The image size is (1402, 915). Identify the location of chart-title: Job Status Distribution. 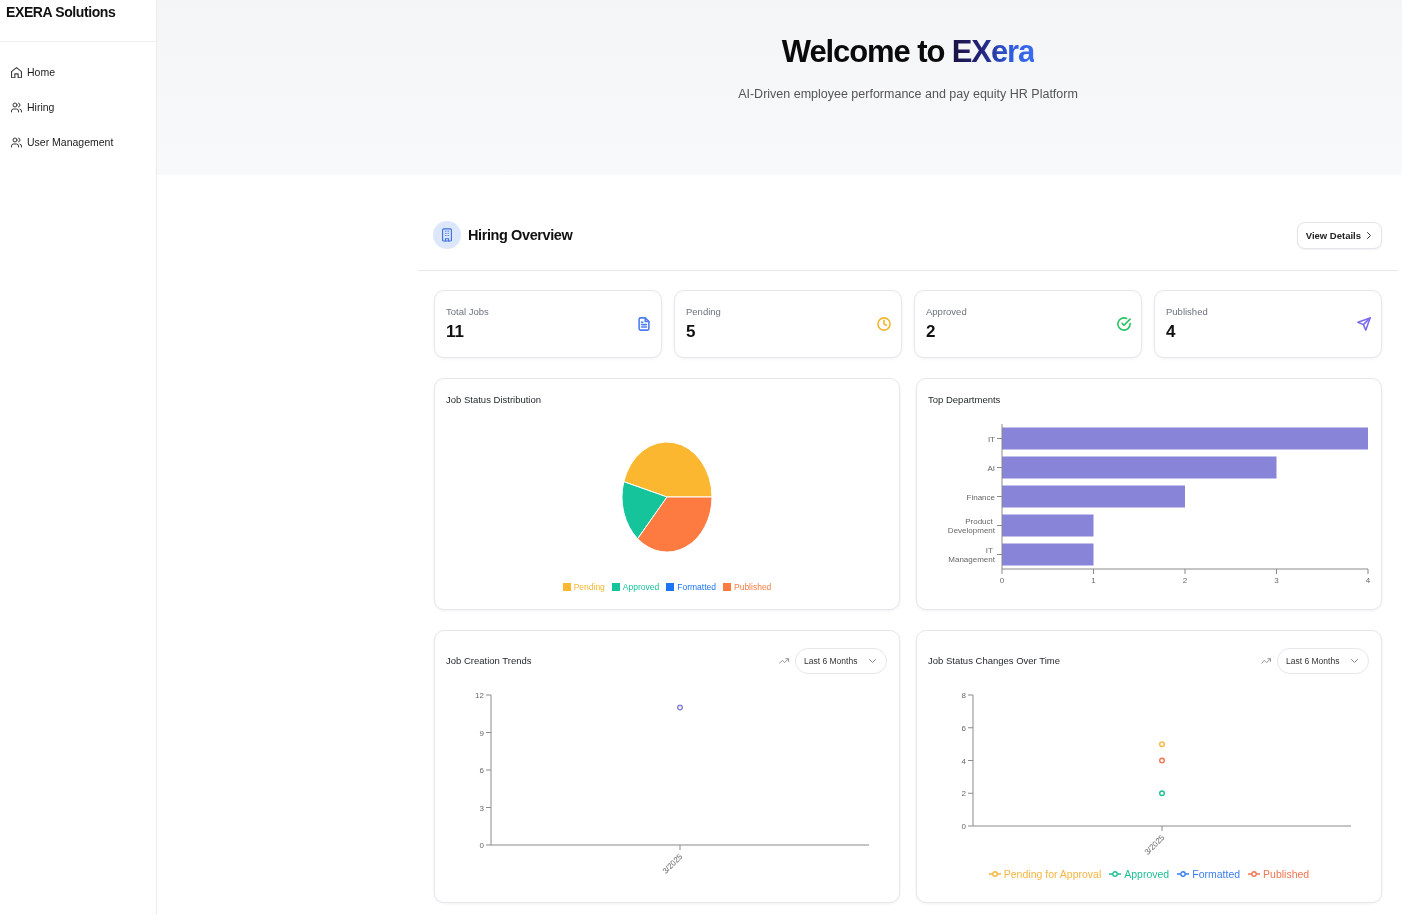
(494, 400).